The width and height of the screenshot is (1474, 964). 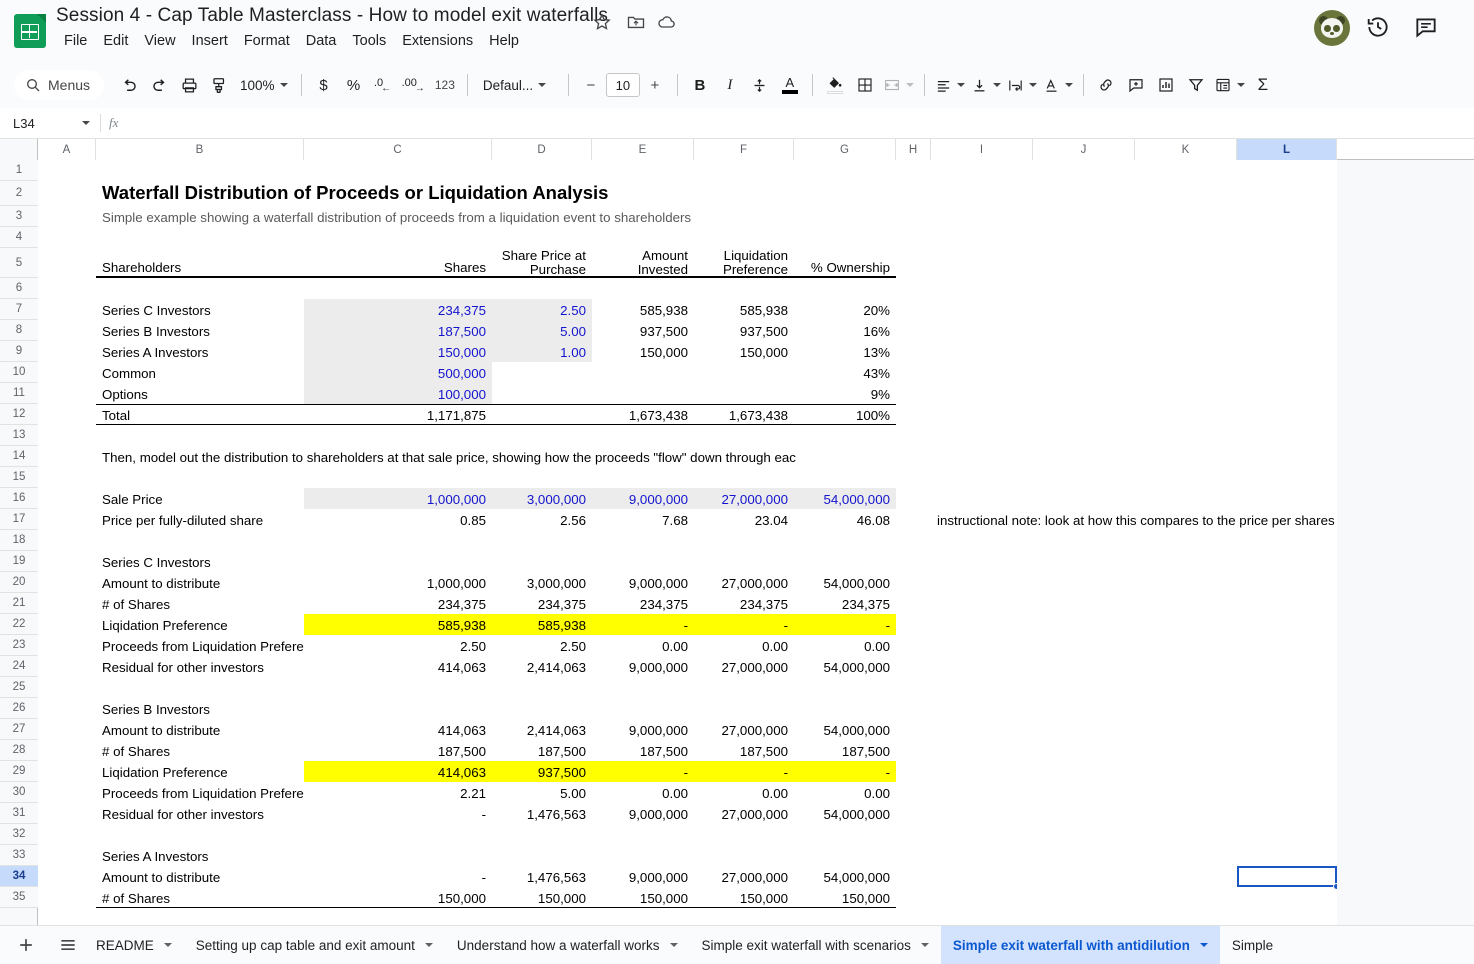 I want to click on row-header-9: 9, so click(x=19, y=351).